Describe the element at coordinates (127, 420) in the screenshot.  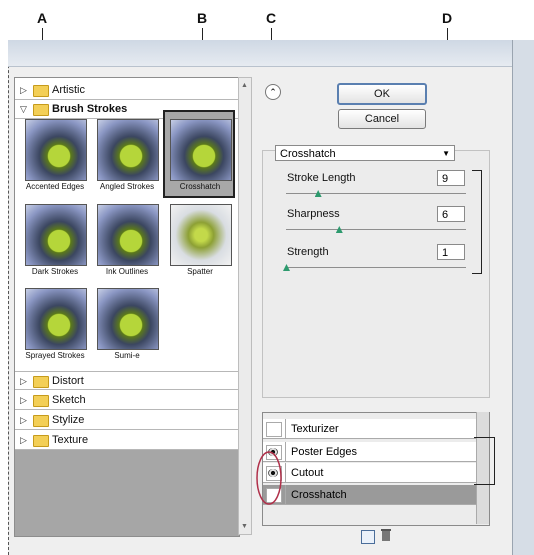
I see `category-stylize: ▷ Stylize` at that location.